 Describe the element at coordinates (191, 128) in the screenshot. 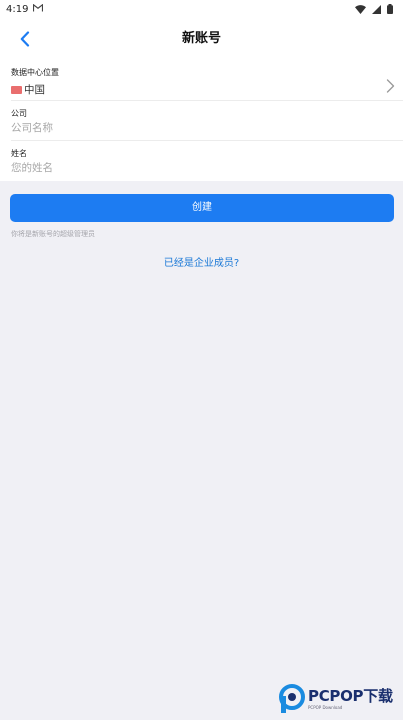

I see `company-input` at that location.